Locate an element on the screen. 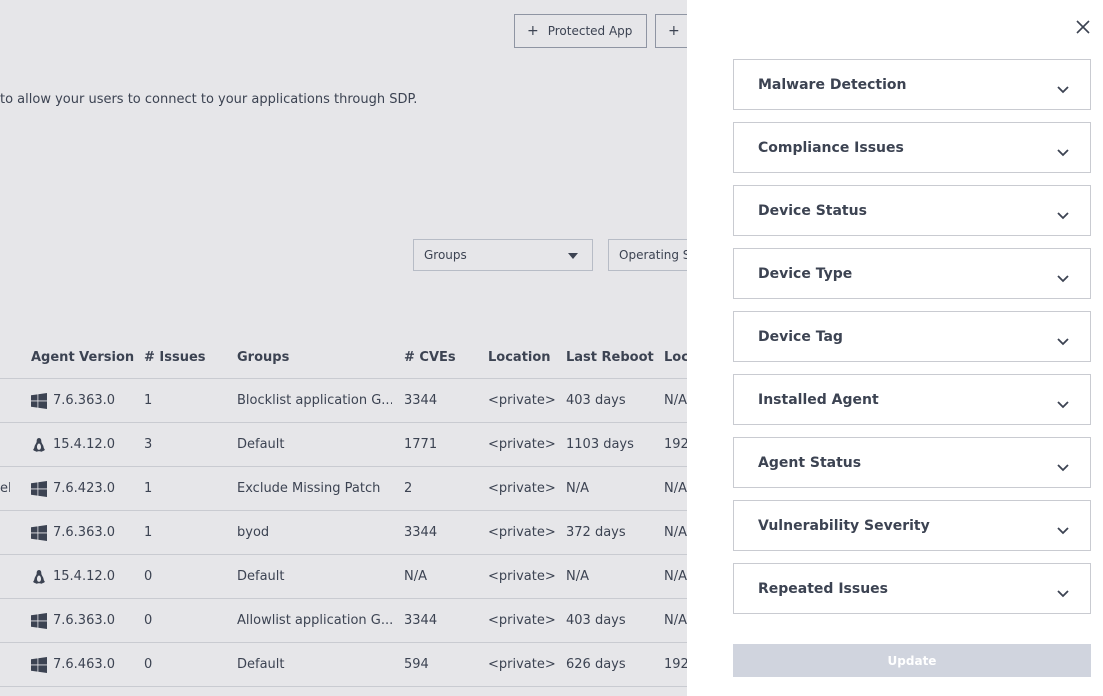 This screenshot has width=1103, height=696. header-local: Loc is located at coordinates (675, 357).